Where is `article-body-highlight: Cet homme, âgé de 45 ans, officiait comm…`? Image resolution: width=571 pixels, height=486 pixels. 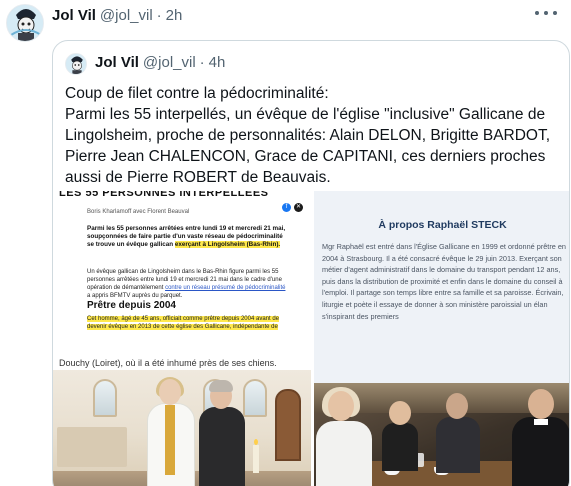
article-body-highlight: Cet homme, âgé de 45 ans, officiait comm… is located at coordinates (183, 323).